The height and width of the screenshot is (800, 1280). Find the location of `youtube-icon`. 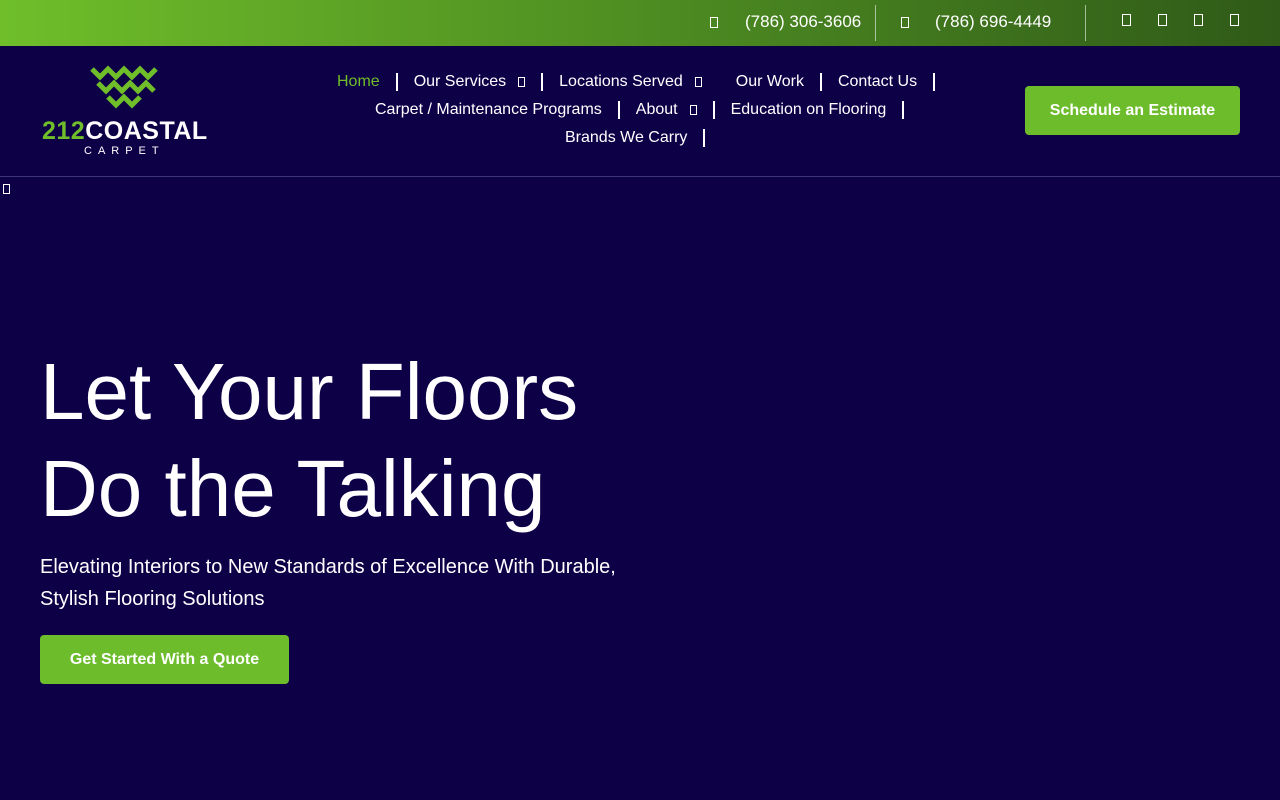

youtube-icon is located at coordinates (1234, 20).